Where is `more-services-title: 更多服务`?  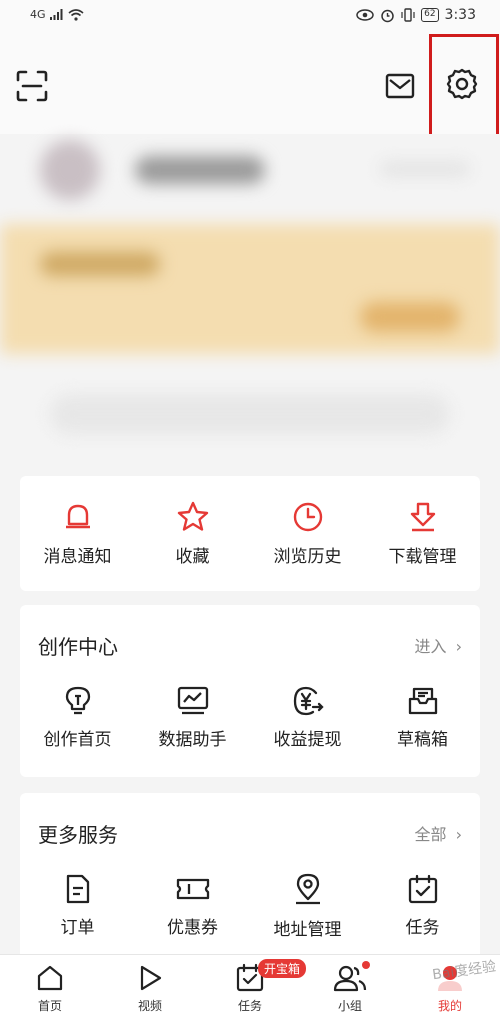 more-services-title: 更多服务 is located at coordinates (78, 835).